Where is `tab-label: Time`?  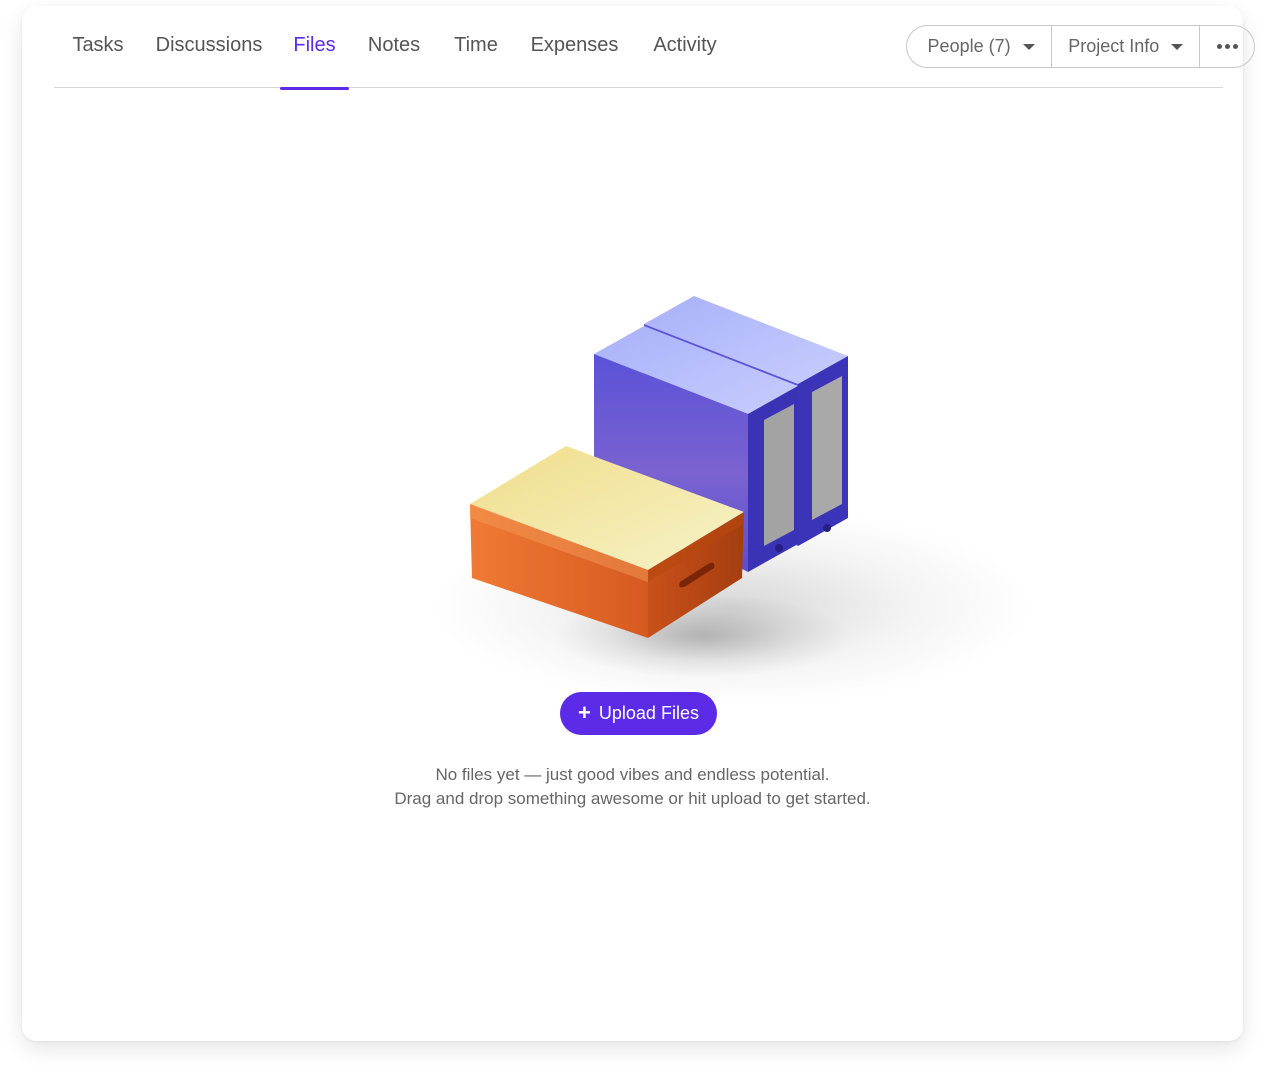
tab-label: Time is located at coordinates (476, 45).